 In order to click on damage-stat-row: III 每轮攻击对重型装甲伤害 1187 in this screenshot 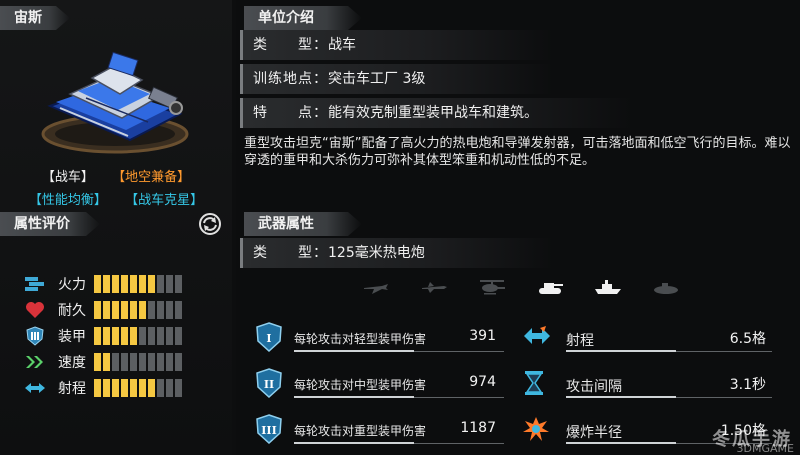, I will do `click(381, 432)`.